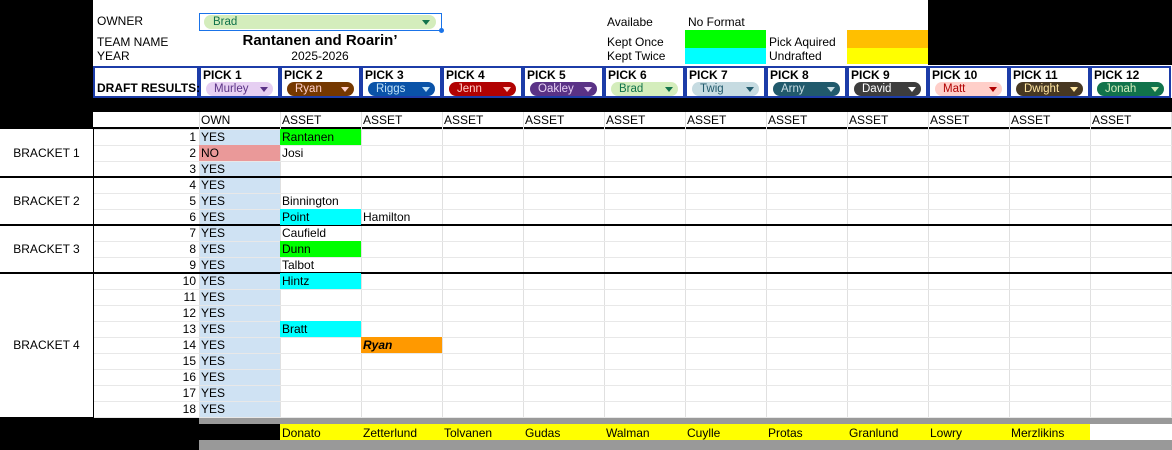  What do you see at coordinates (1037, 433) in the screenshot?
I see `undrafted-player: Merzlikins` at bounding box center [1037, 433].